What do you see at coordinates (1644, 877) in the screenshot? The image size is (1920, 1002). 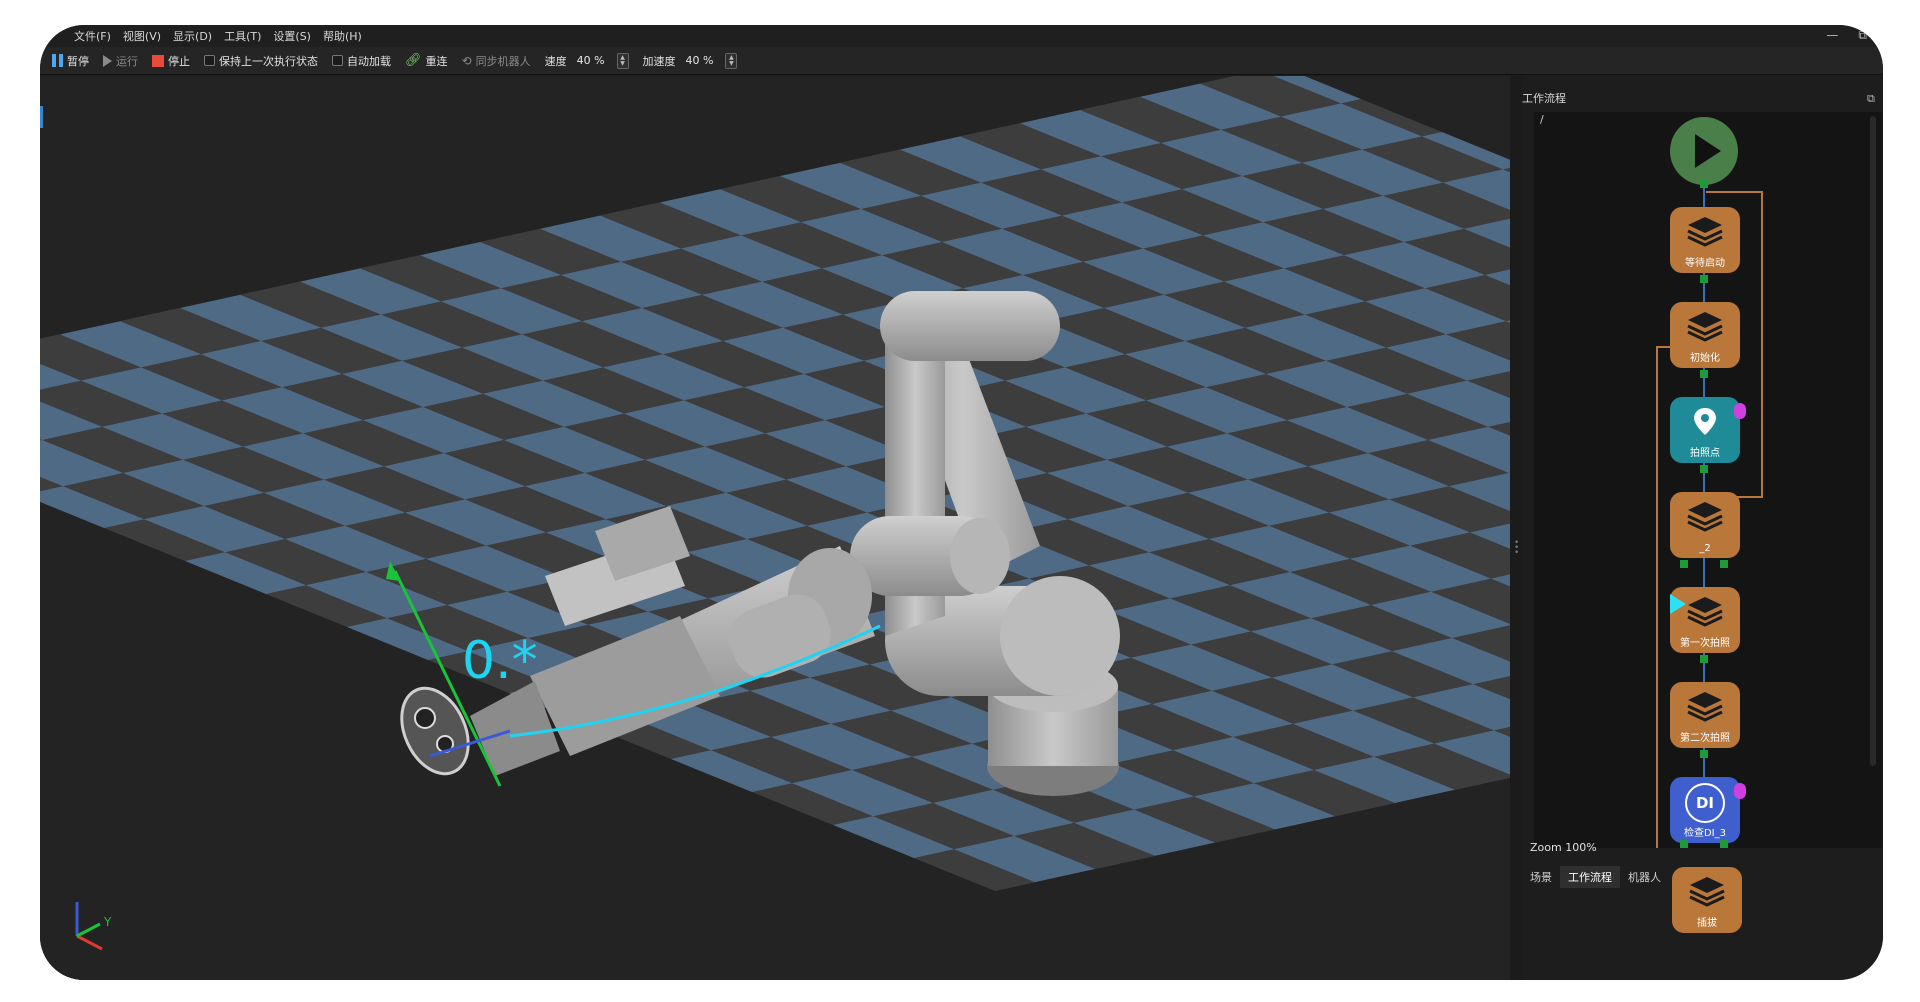 I see `tab-robot: 机器人` at bounding box center [1644, 877].